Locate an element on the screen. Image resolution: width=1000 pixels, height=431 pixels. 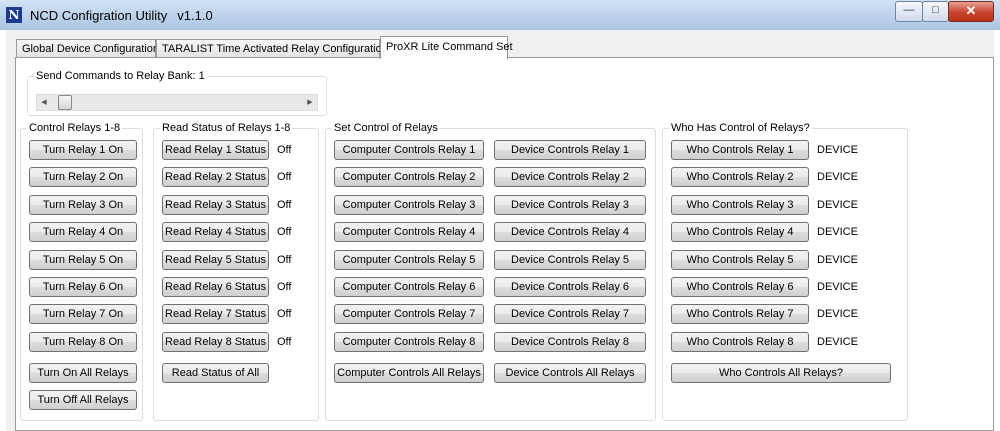
window-title: NCD Configration Utility v1.1.0 is located at coordinates (121, 15).